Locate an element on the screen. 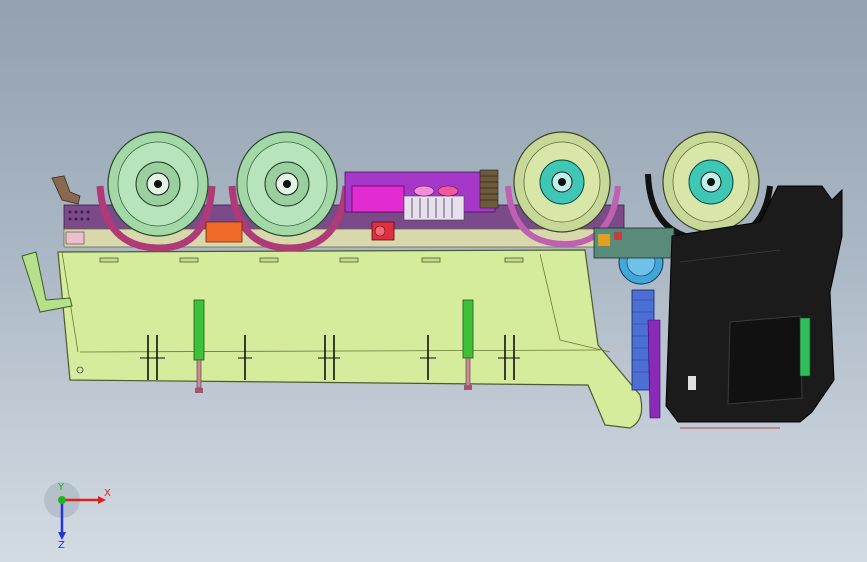 The height and width of the screenshot is (562, 867). z-axis-label: Z is located at coordinates (61, 545).